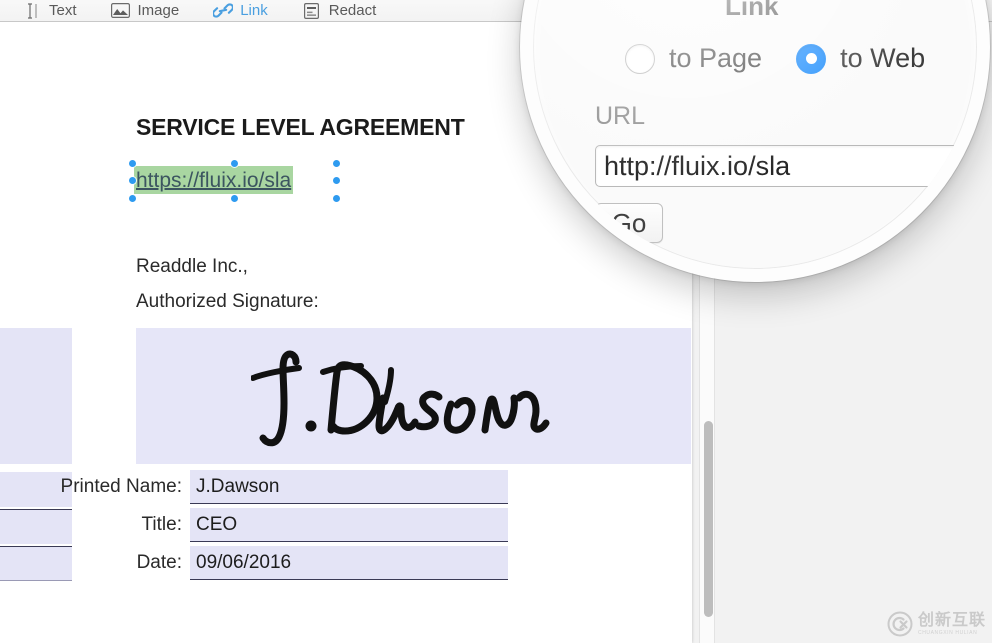  I want to click on form-row-title: Title: CEO, so click(259, 525).